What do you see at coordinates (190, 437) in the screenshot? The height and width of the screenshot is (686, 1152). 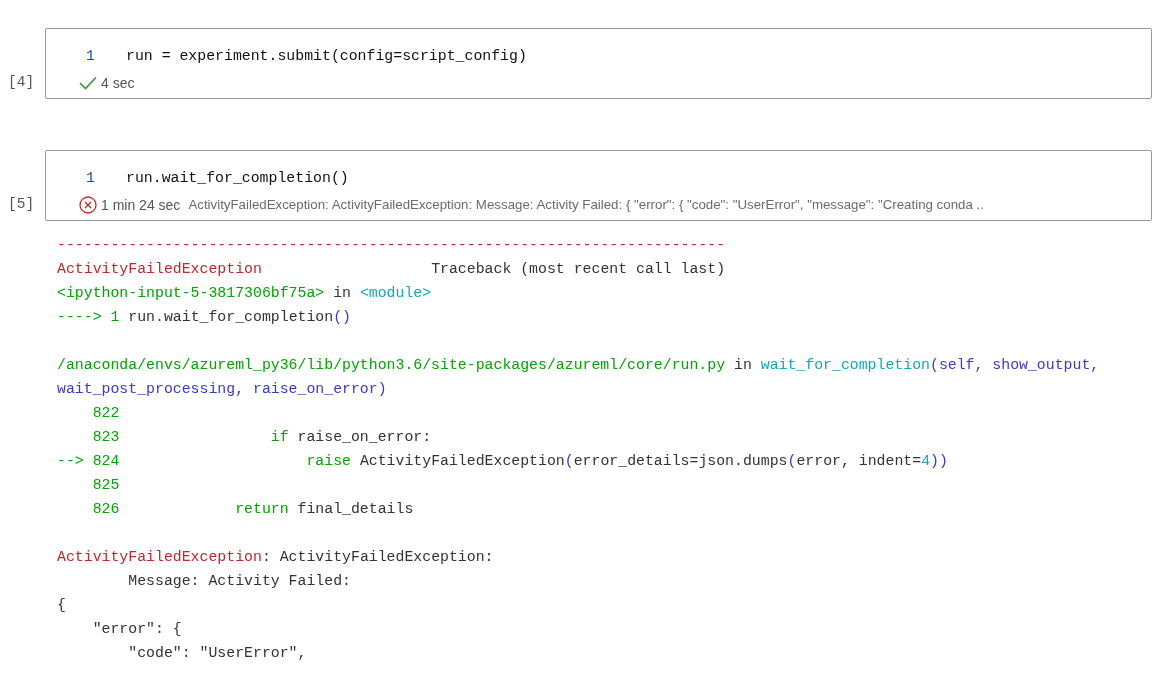 I see `output-text: 823 if` at bounding box center [190, 437].